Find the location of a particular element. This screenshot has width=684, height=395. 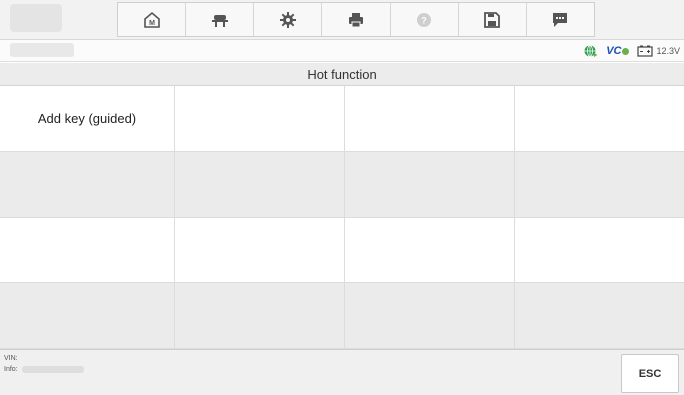

info-value-placeholder is located at coordinates (52, 369).